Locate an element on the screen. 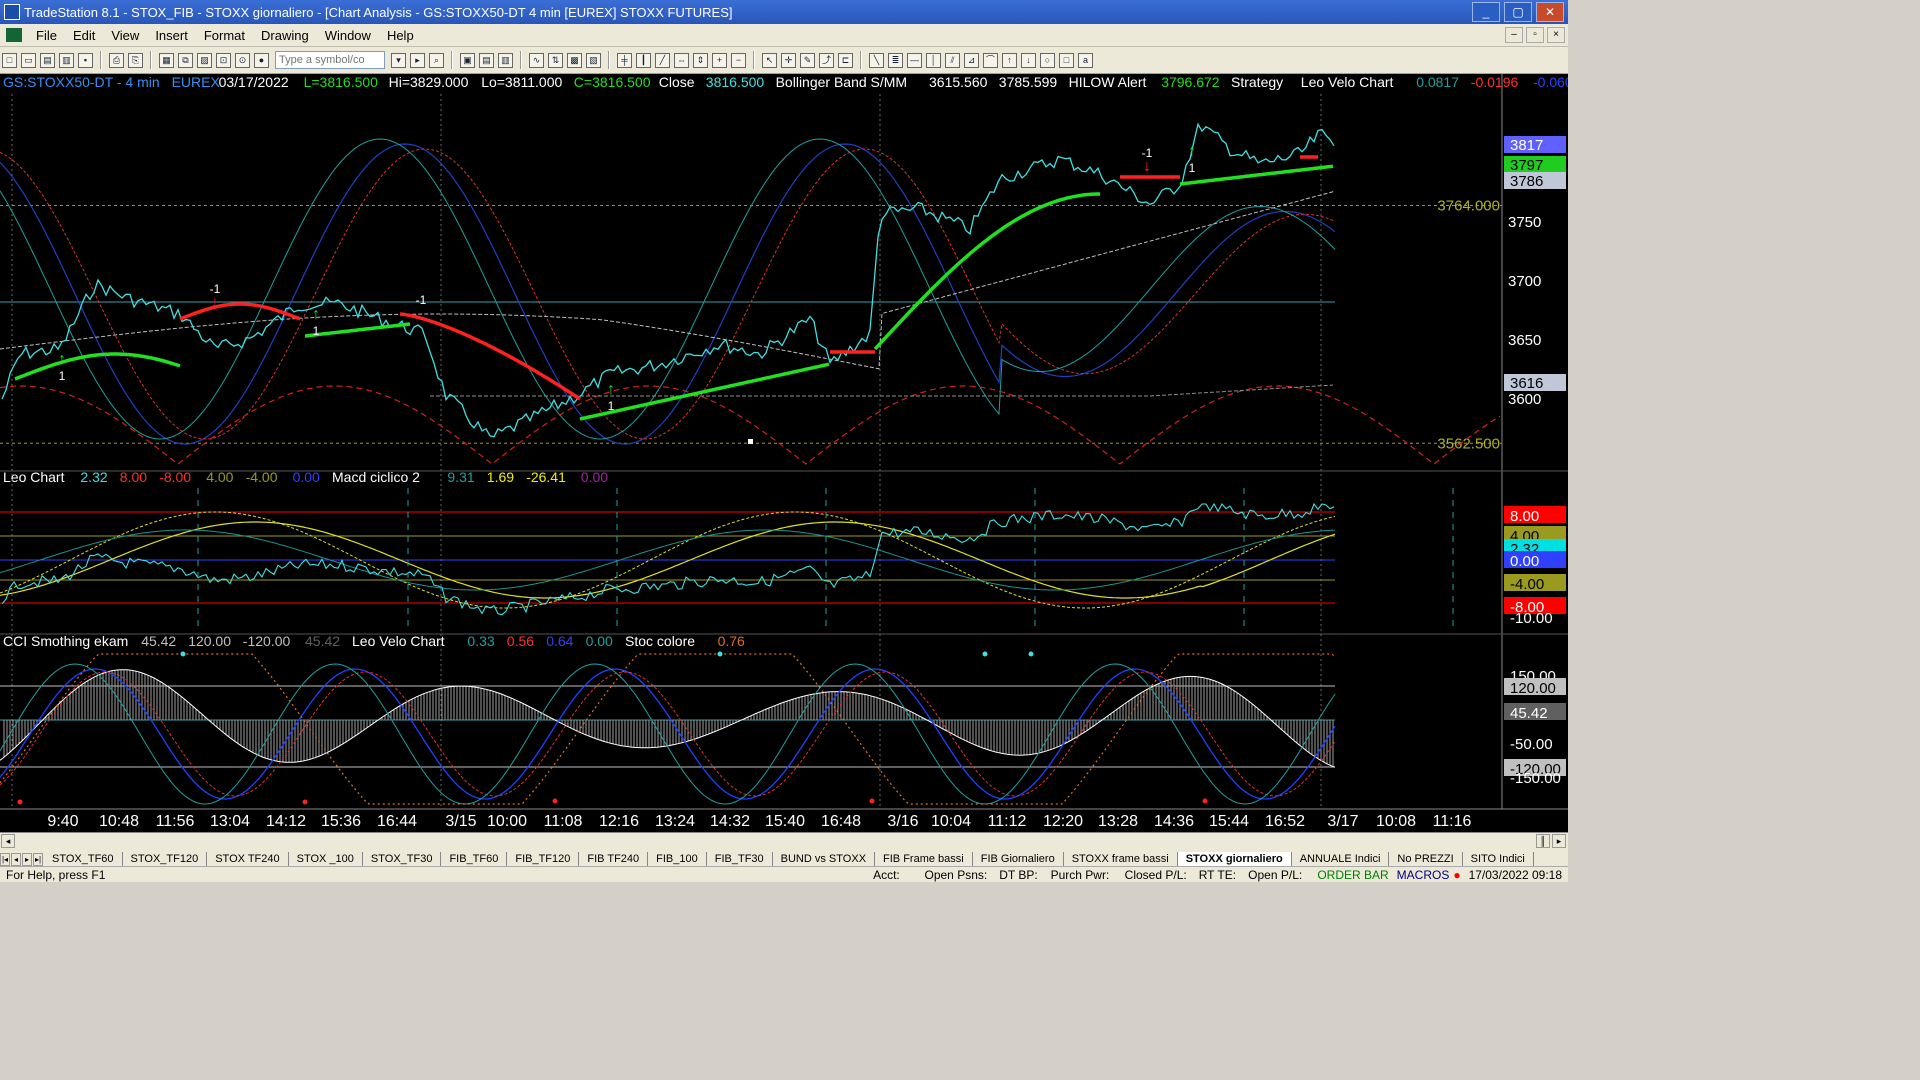  save-icon: ▪ is located at coordinates (85, 60).